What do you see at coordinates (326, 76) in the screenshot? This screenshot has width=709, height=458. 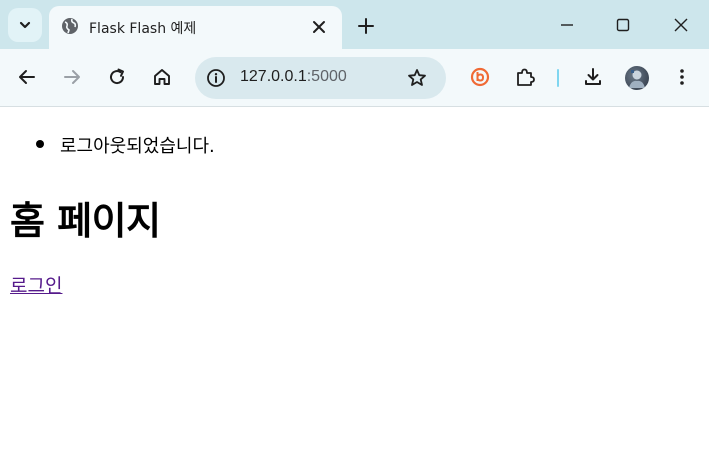 I see `url-port: :5000` at bounding box center [326, 76].